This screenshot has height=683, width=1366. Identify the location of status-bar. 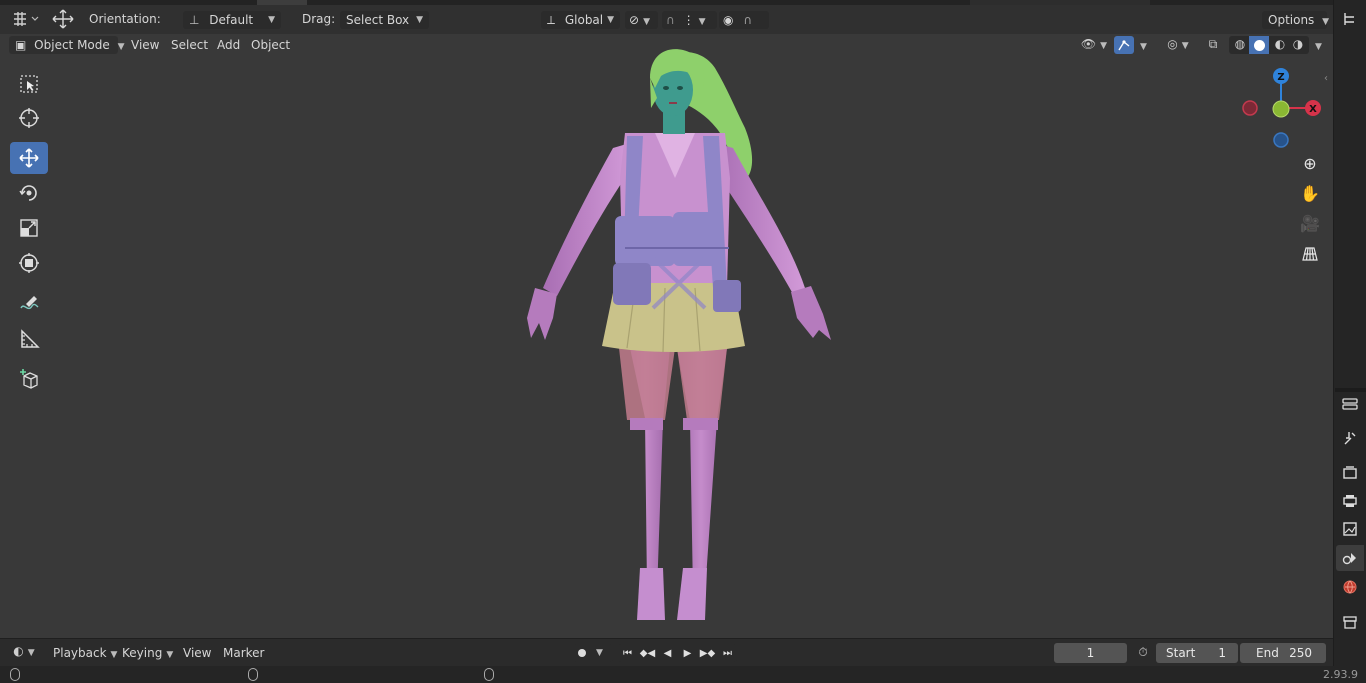
(683, 674).